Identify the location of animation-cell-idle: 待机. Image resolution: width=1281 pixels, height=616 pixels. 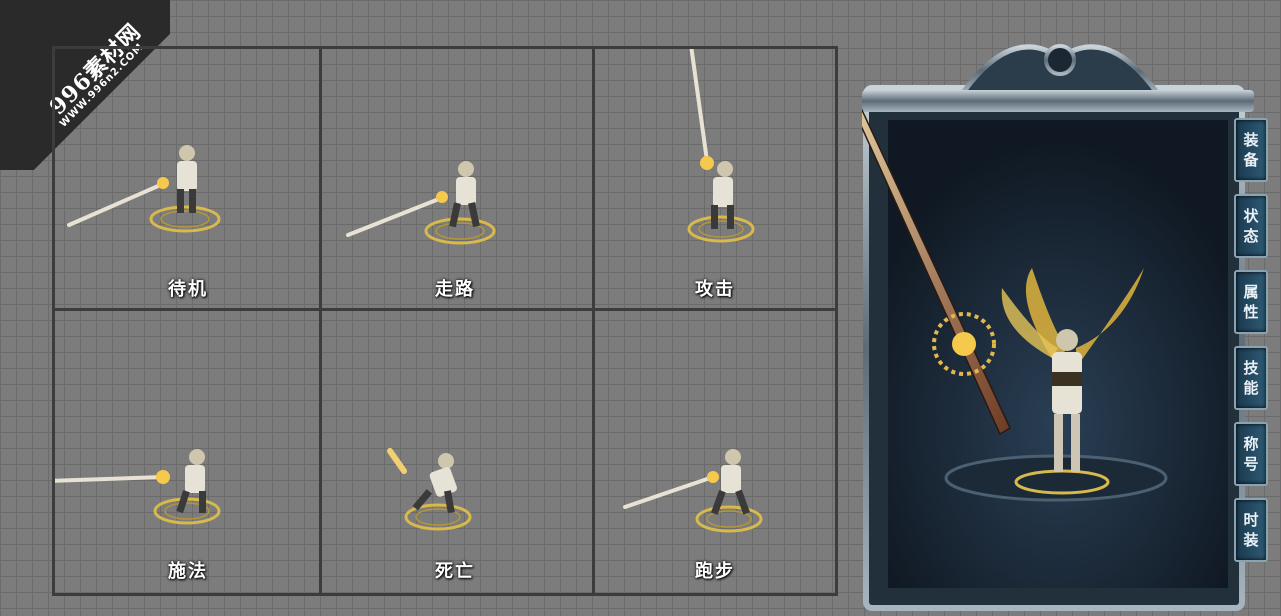
(188, 180).